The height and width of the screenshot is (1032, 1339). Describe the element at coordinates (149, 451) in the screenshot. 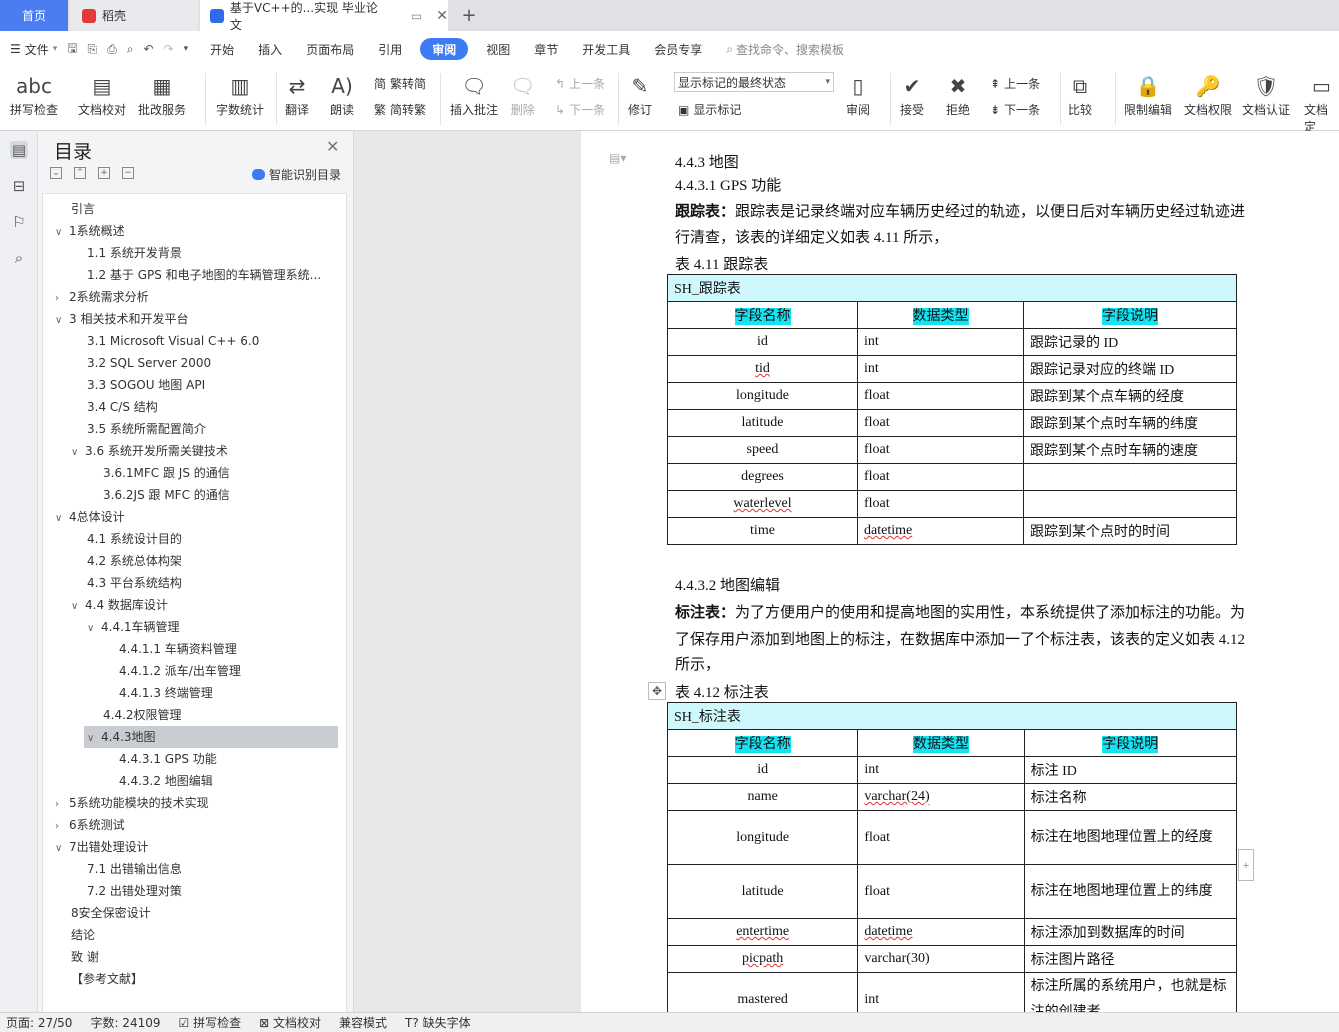

I see `toc-item: ∨ 3.6 系统开发所需关键技术` at that location.